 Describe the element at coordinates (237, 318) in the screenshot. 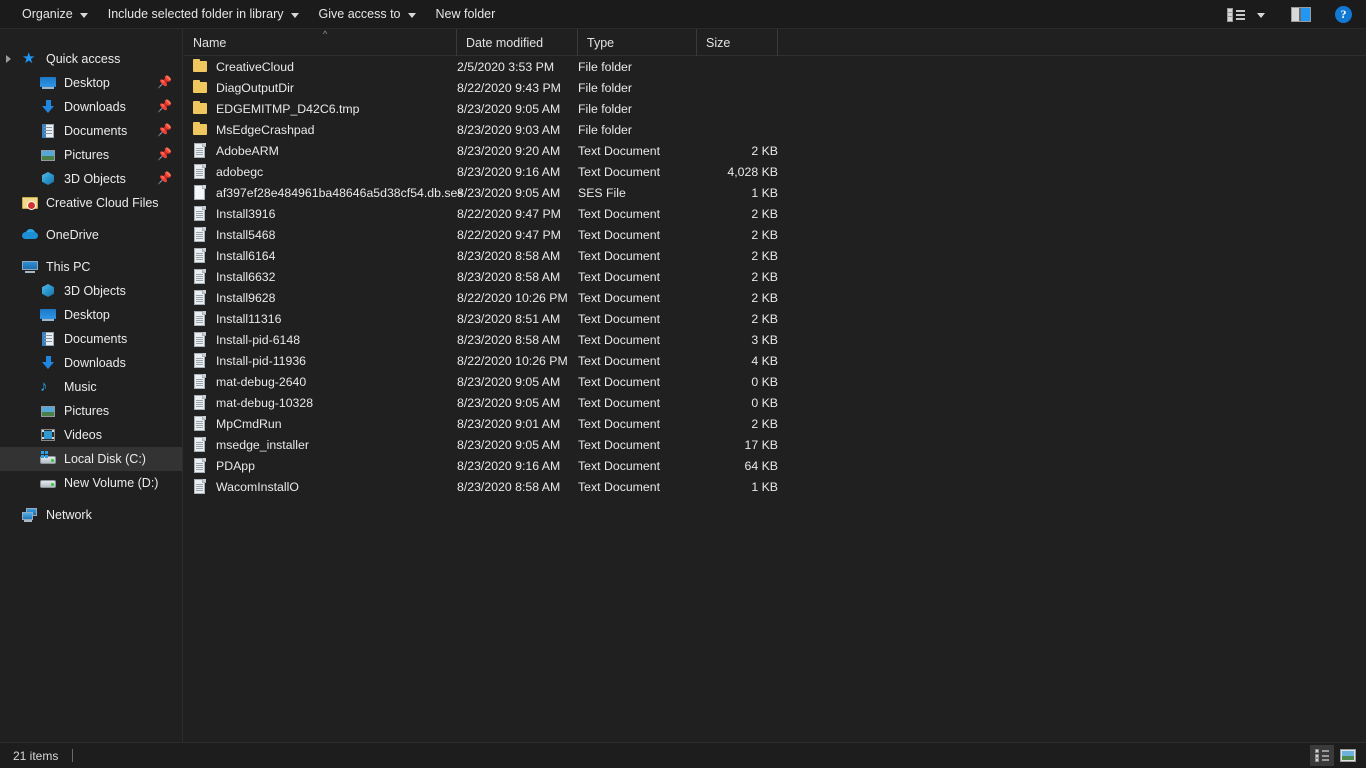

I see `file-name-cell: Install11316` at that location.